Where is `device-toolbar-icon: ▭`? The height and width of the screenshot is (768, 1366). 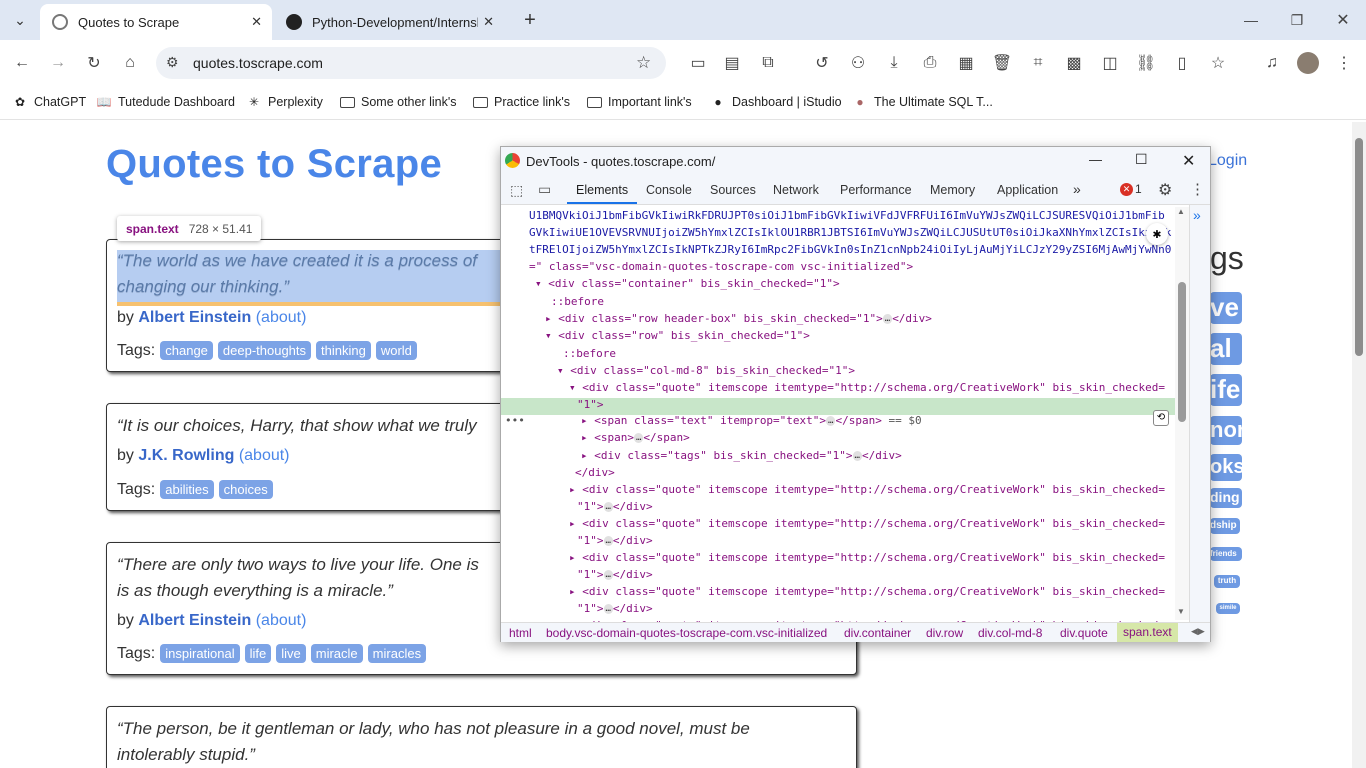
device-toolbar-icon: ▭ is located at coordinates (544, 189).